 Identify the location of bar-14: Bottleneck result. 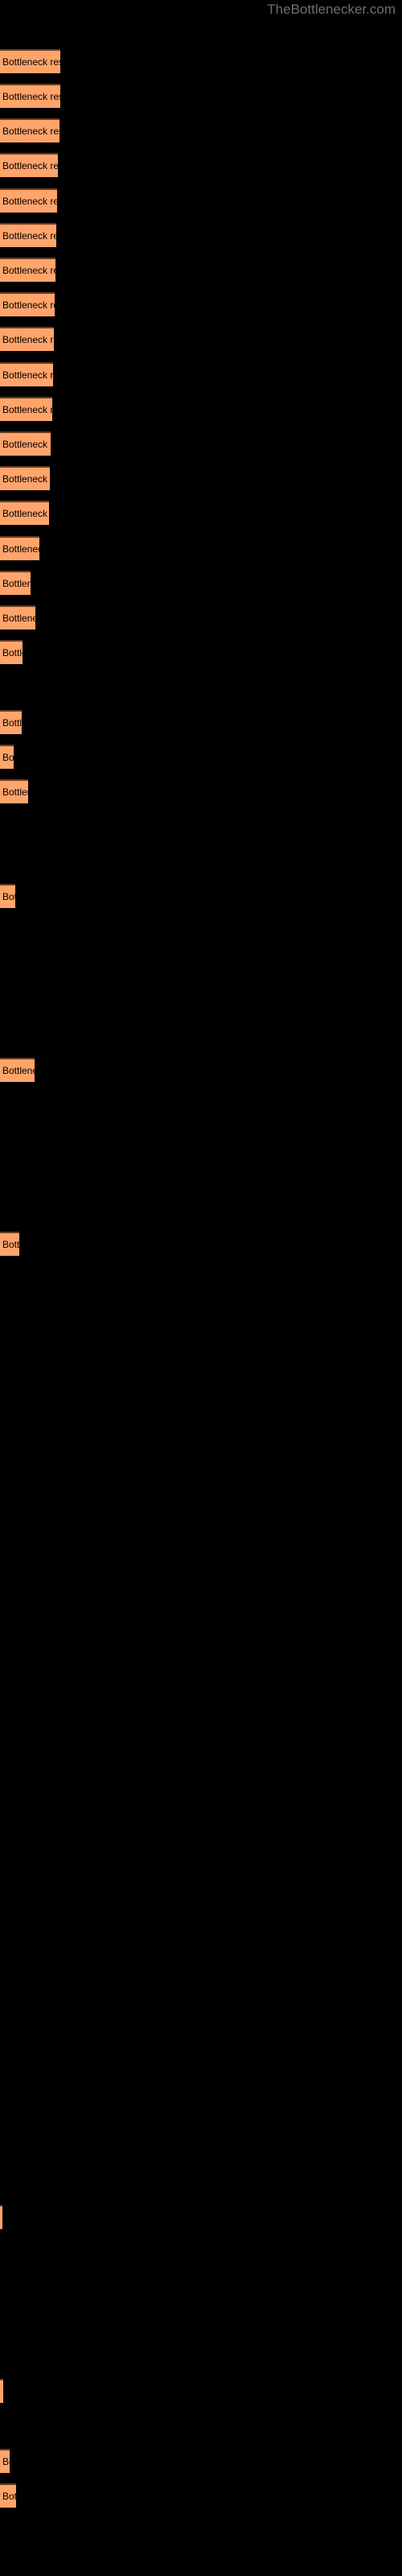
(24, 513).